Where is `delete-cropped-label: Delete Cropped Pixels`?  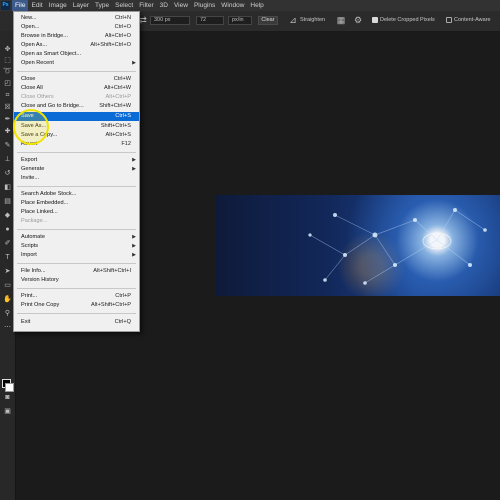
delete-cropped-label: Delete Cropped Pixels is located at coordinates (407, 20).